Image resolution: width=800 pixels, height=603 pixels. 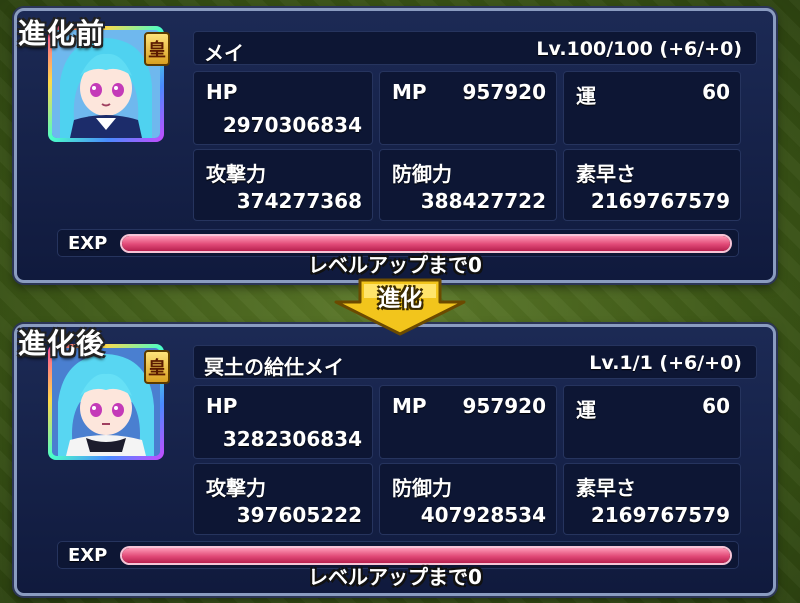 I want to click on attack-cell: 攻撃力 374277368, so click(x=283, y=185).